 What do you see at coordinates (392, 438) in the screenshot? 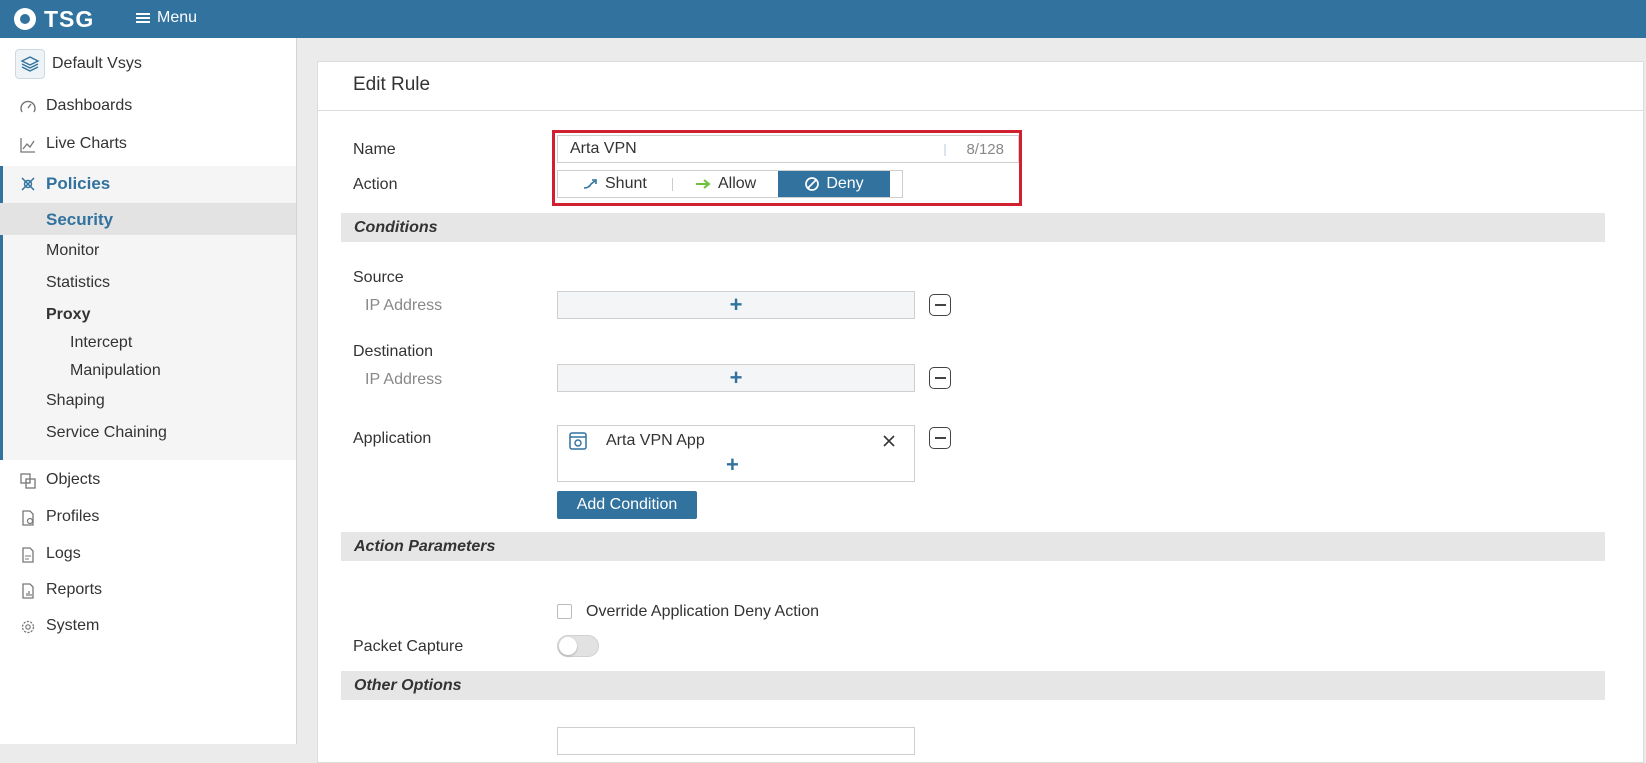
I see `application-label: Application` at bounding box center [392, 438].